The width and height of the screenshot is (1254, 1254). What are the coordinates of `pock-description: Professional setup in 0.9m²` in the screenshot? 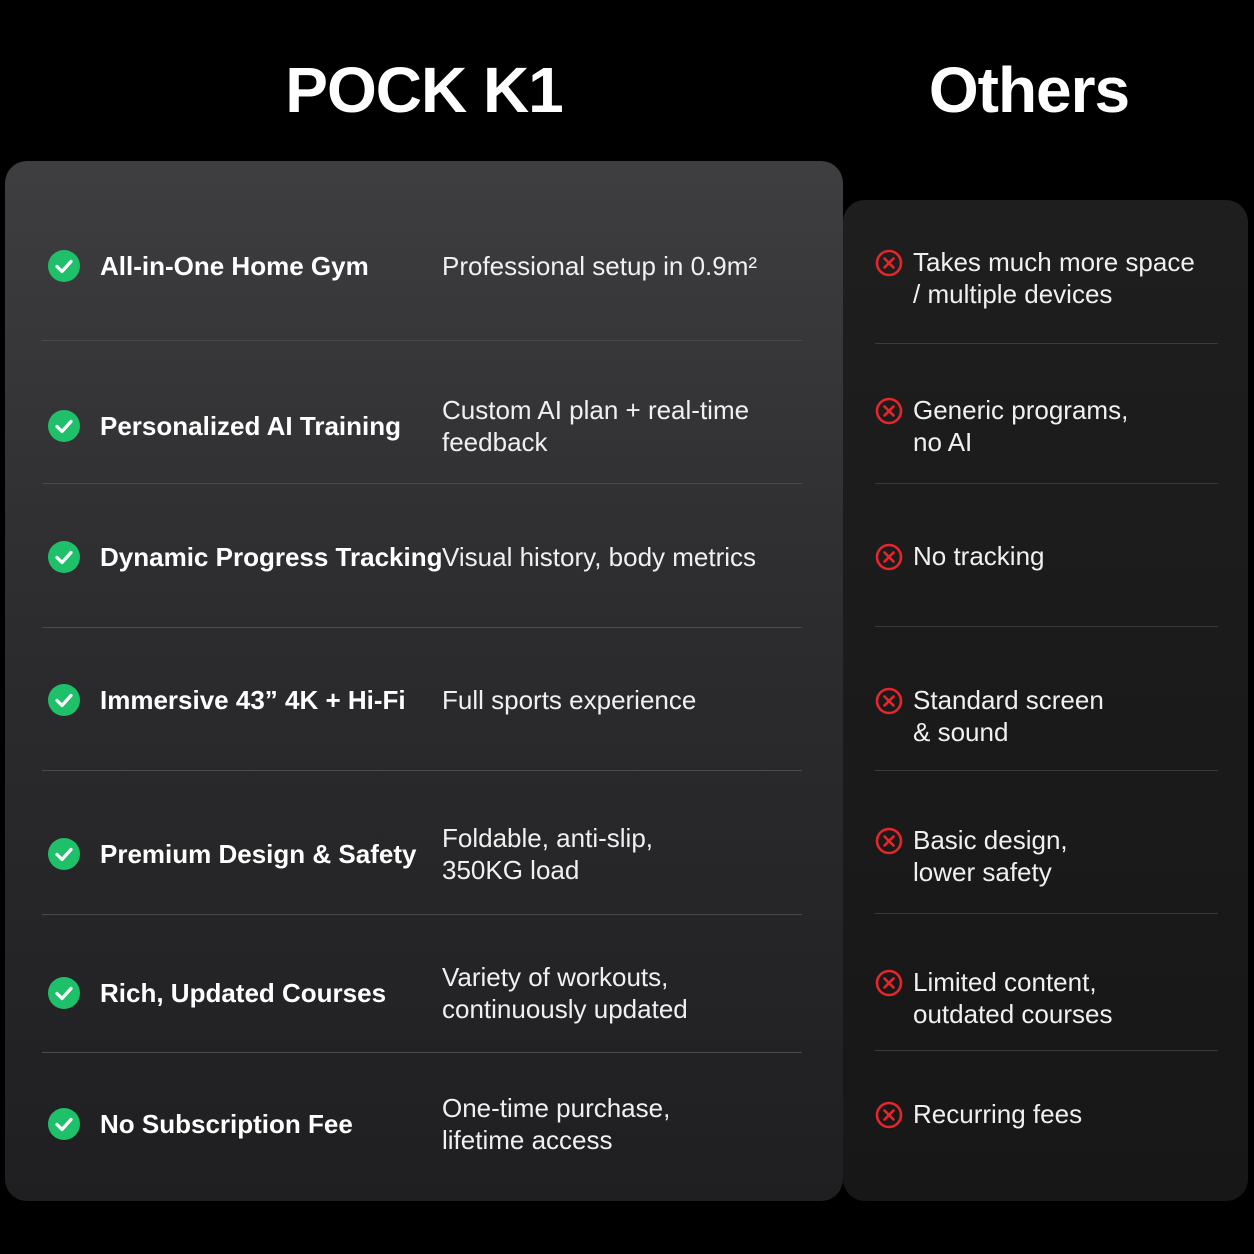 It's located at (600, 266).